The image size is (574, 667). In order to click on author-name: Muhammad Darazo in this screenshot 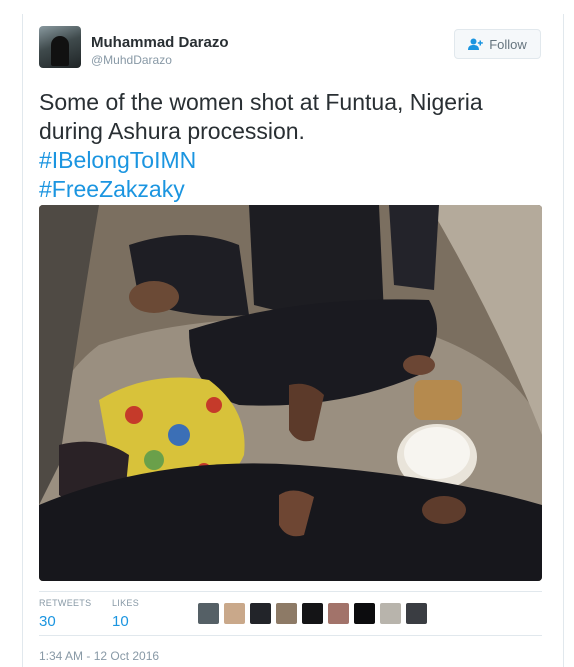, I will do `click(160, 42)`.